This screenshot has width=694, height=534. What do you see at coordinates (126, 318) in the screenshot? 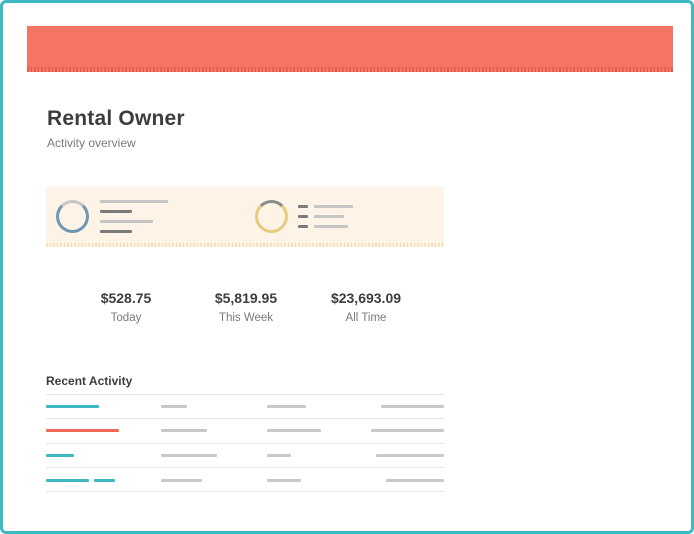
I see `stat-label: Today` at bounding box center [126, 318].